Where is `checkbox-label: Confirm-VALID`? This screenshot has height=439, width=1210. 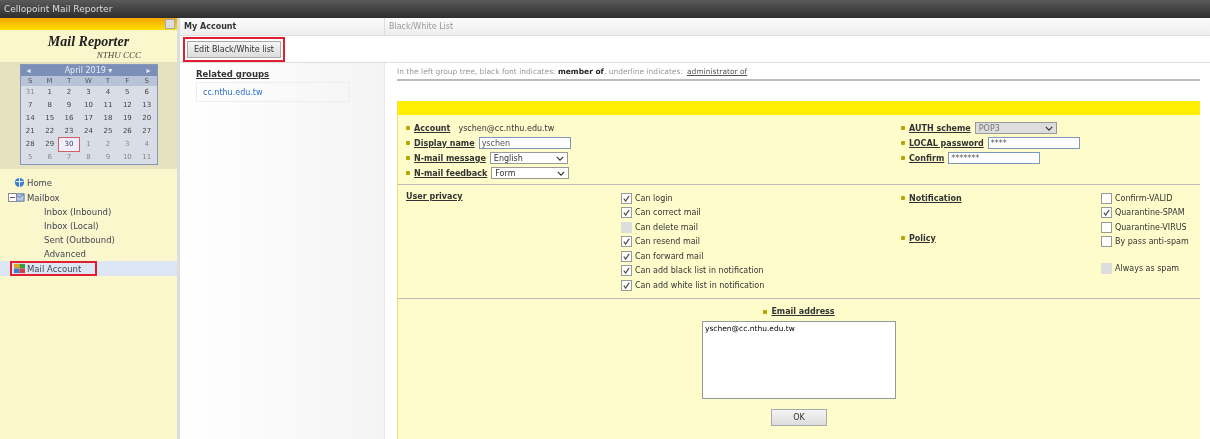
checkbox-label: Confirm-VALID is located at coordinates (1144, 198).